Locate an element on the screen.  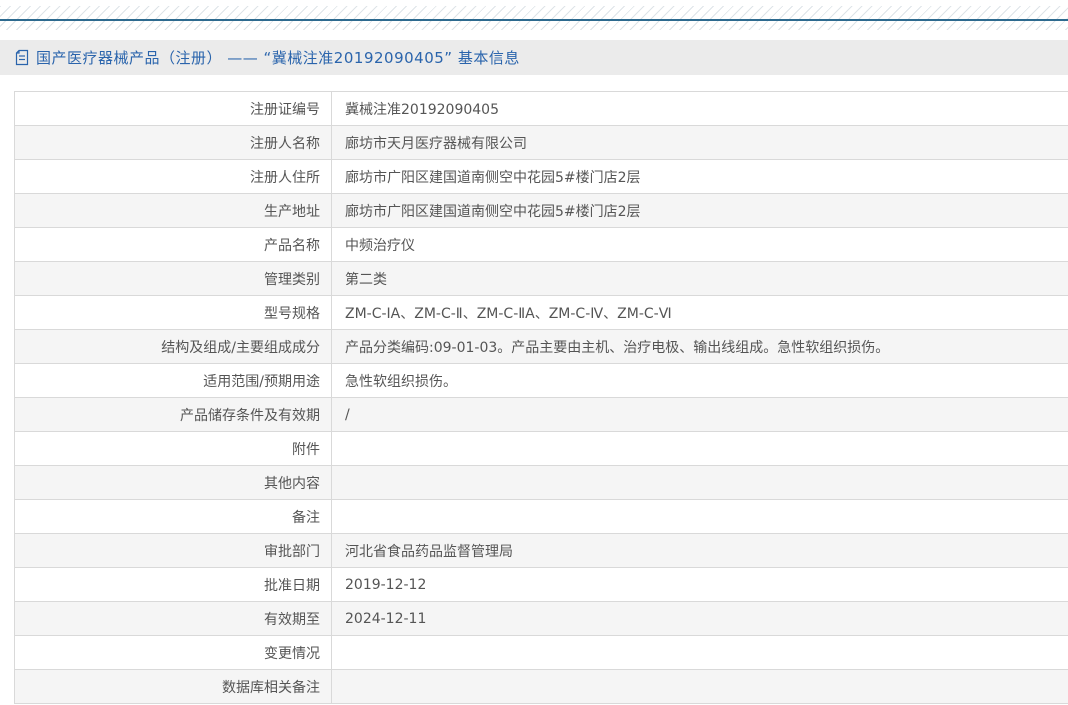
row-label: 备注 is located at coordinates (173, 516).